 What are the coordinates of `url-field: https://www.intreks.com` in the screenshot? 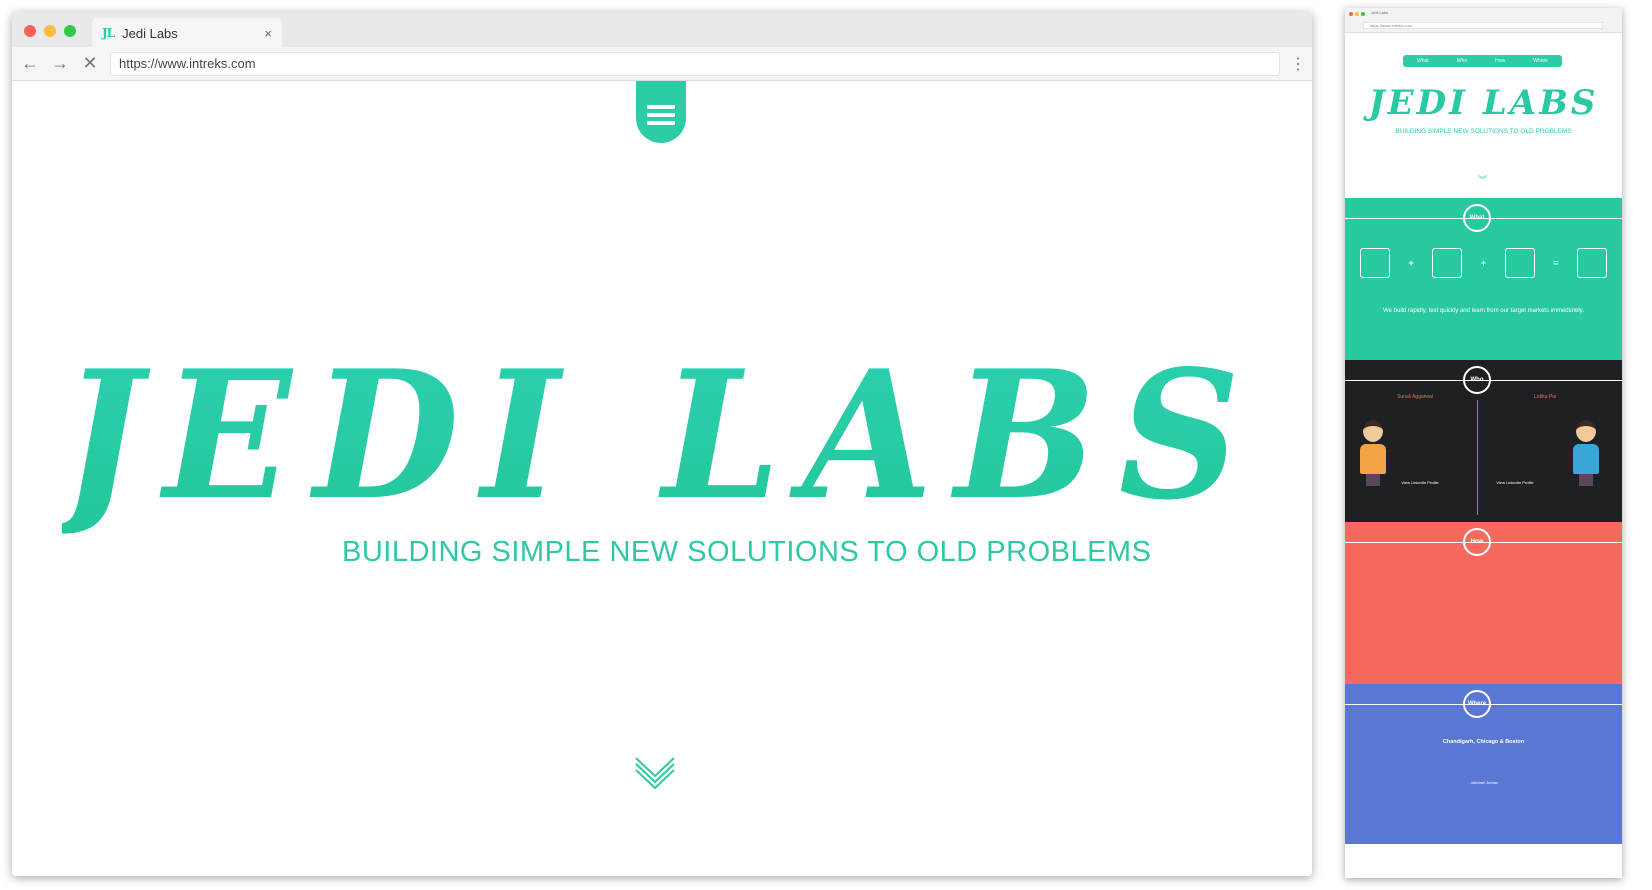 It's located at (695, 63).